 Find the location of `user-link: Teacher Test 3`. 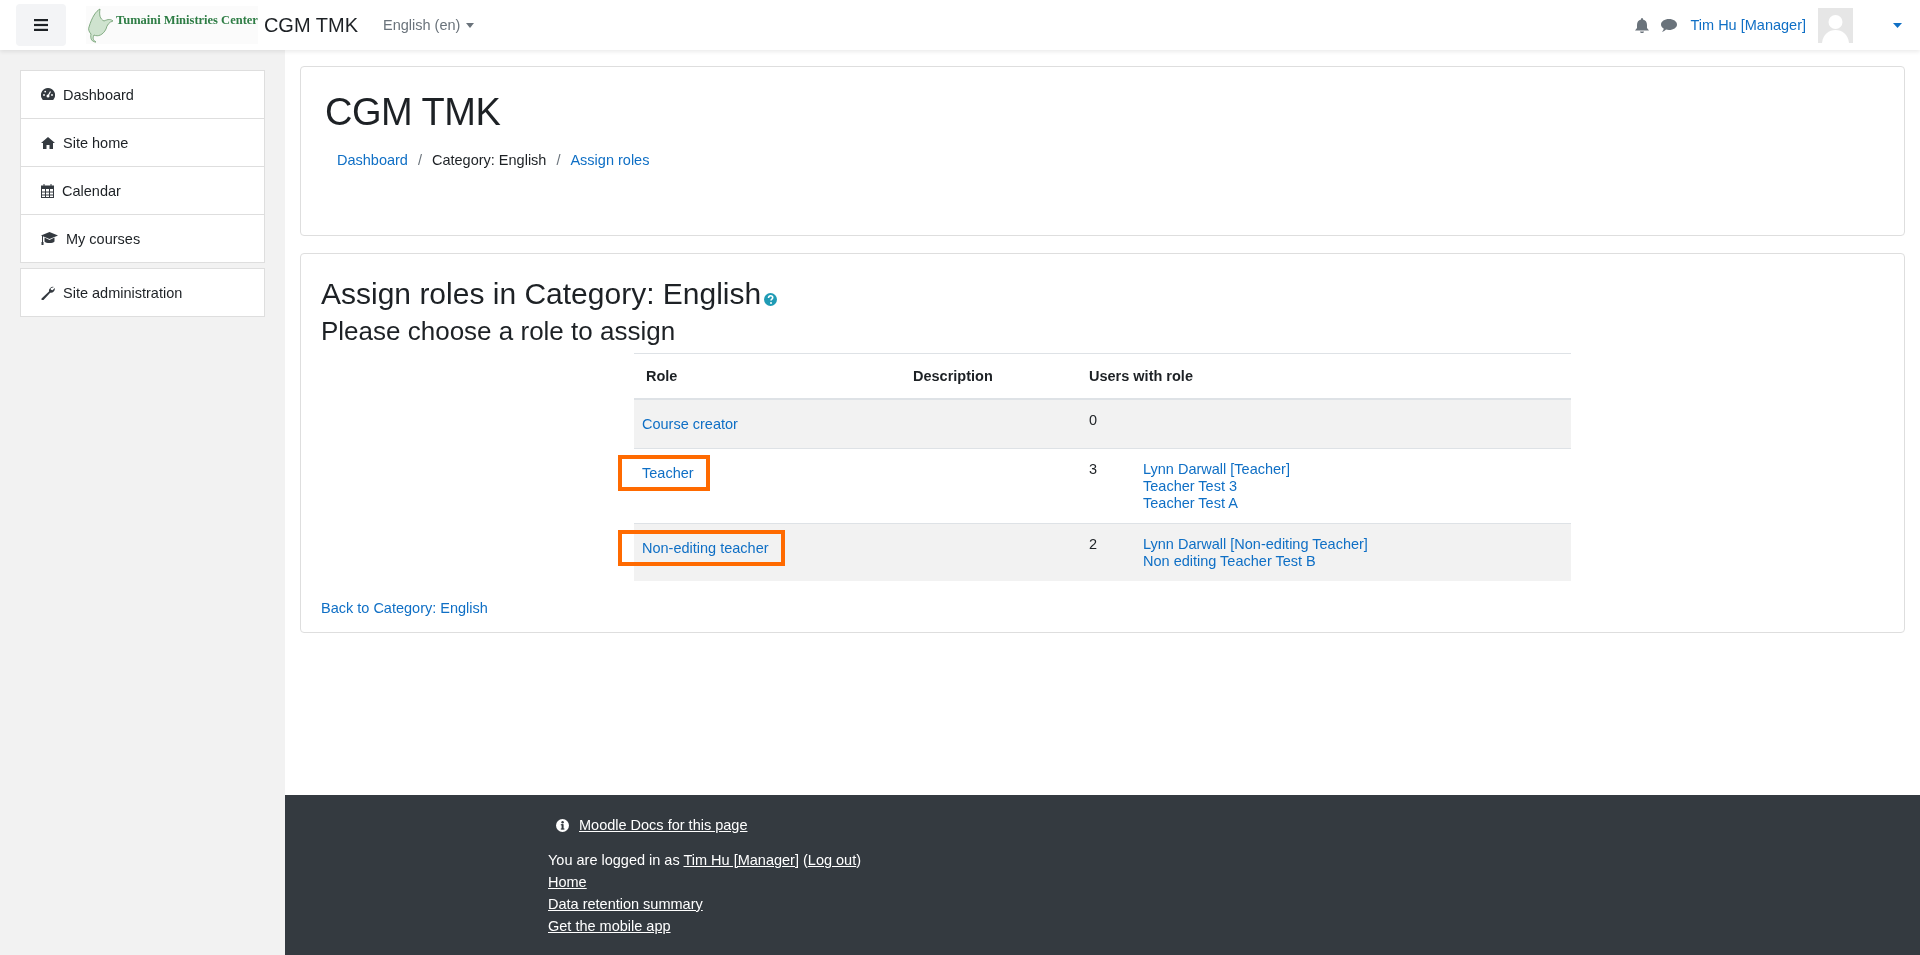

user-link: Teacher Test 3 is located at coordinates (1216, 486).